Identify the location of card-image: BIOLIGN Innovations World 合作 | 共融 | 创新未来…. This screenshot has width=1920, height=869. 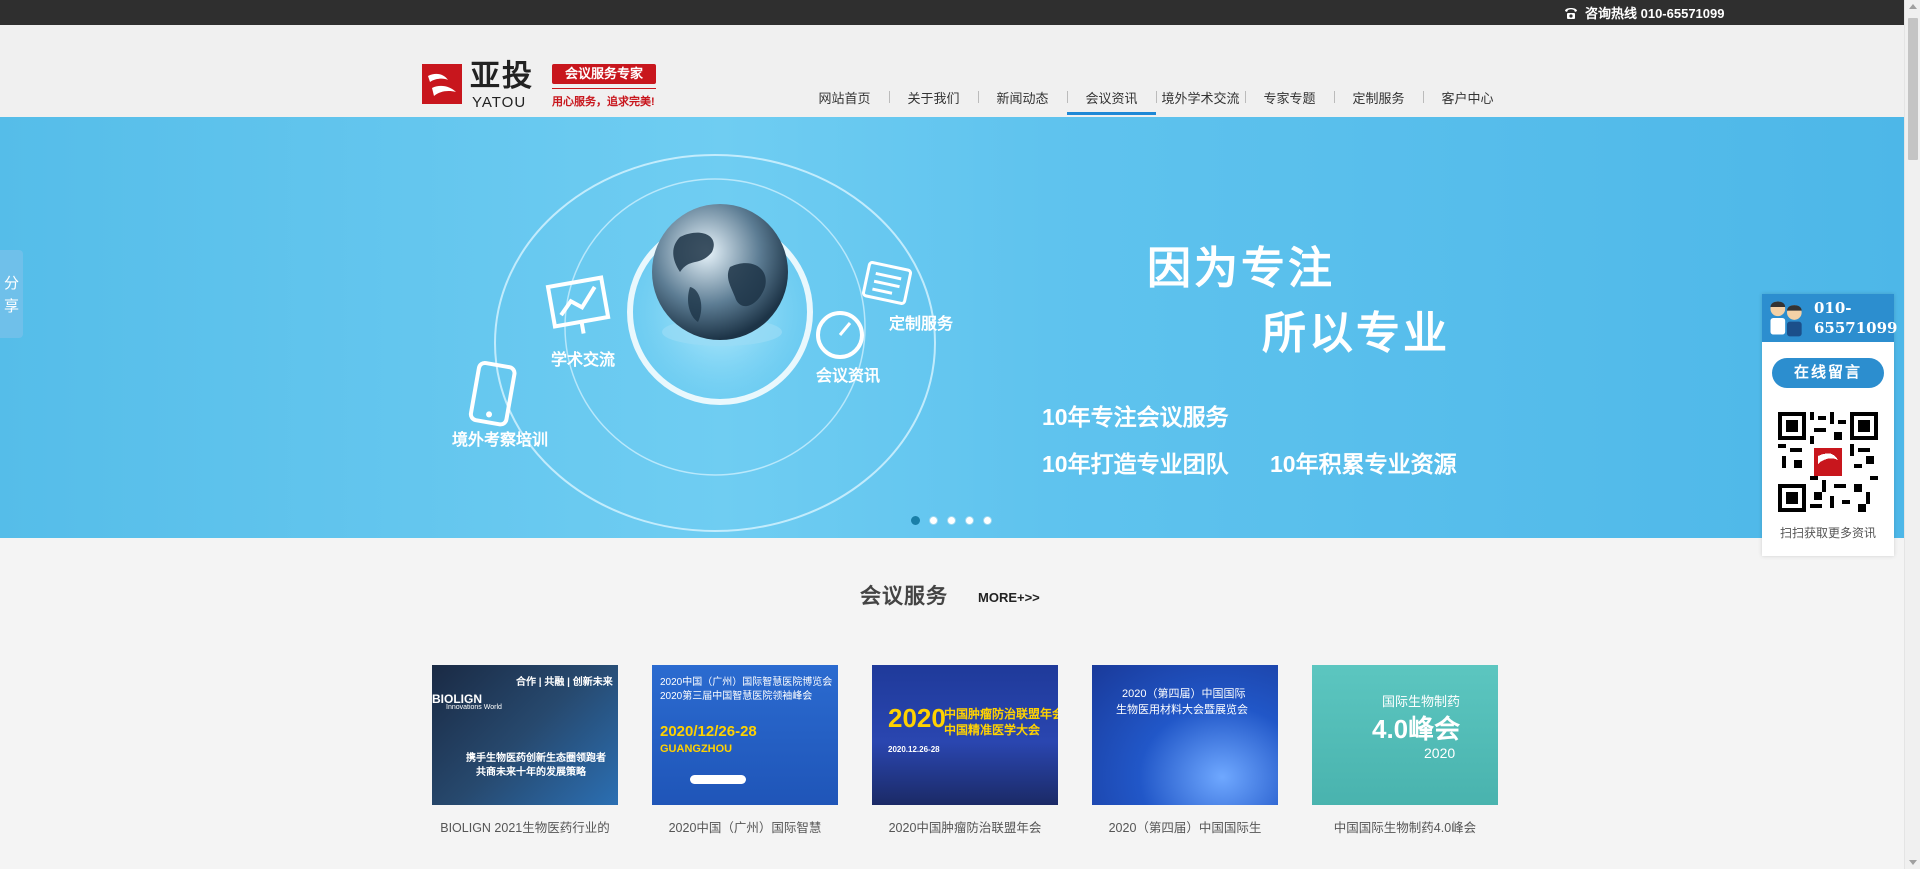
(525, 735).